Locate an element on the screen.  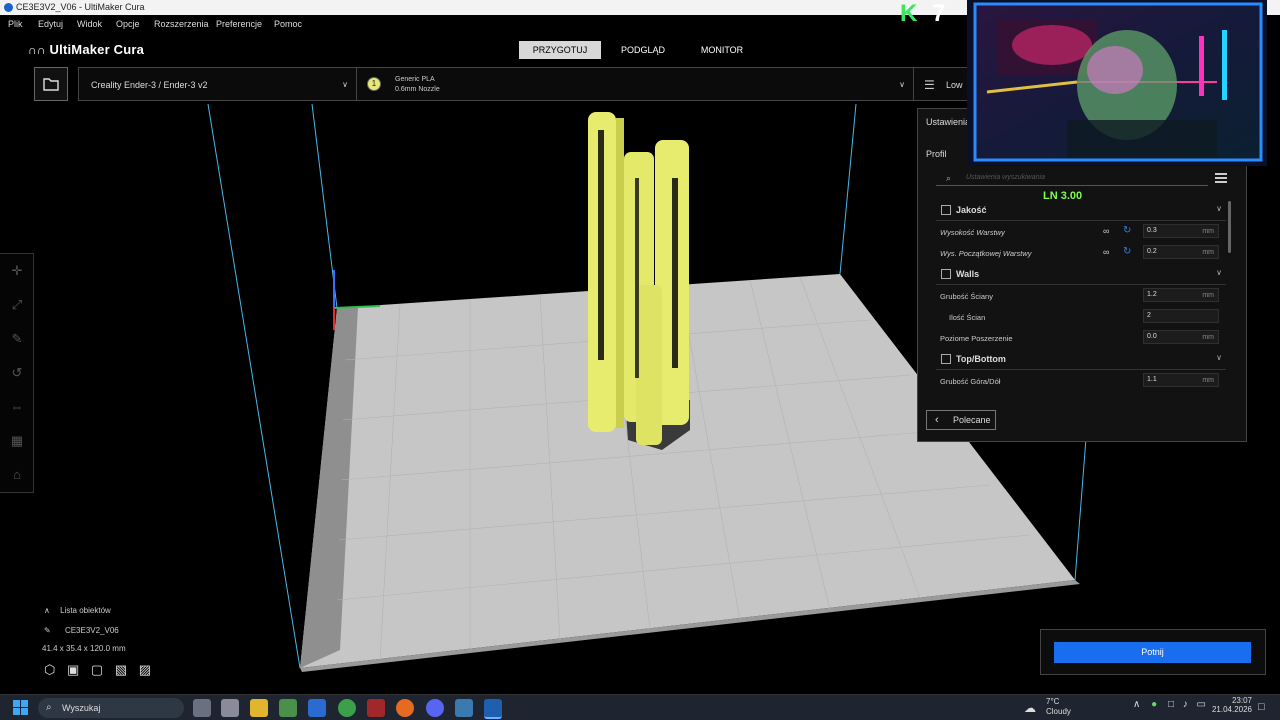
logo-mark-icon: ∩∩ is located at coordinates (37, 50).